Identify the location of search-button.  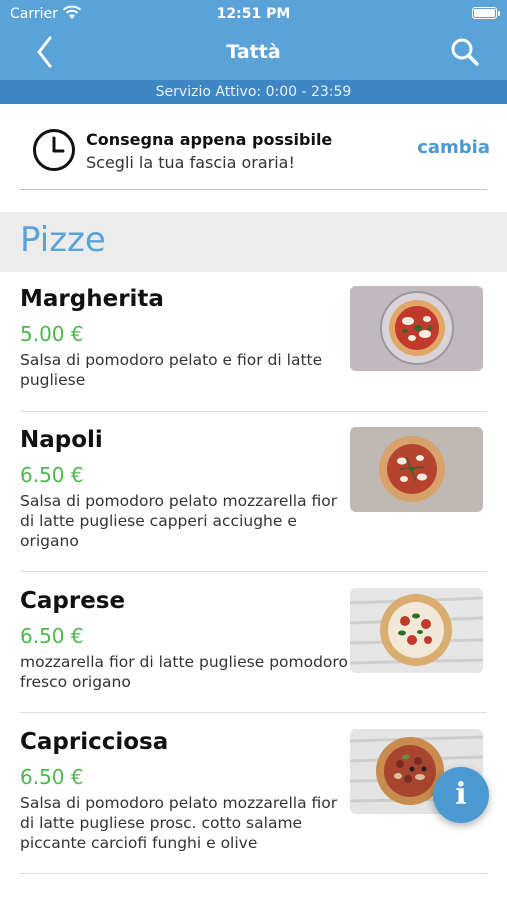
(465, 52).